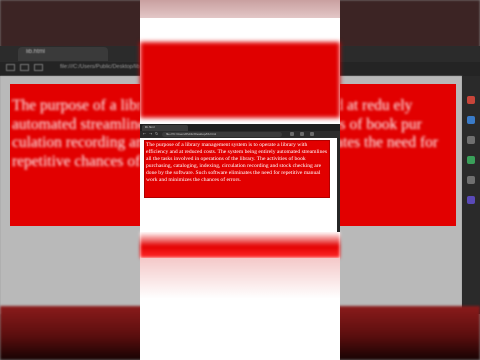  What do you see at coordinates (240, 80) in the screenshot?
I see `strip-red-band` at bounding box center [240, 80].